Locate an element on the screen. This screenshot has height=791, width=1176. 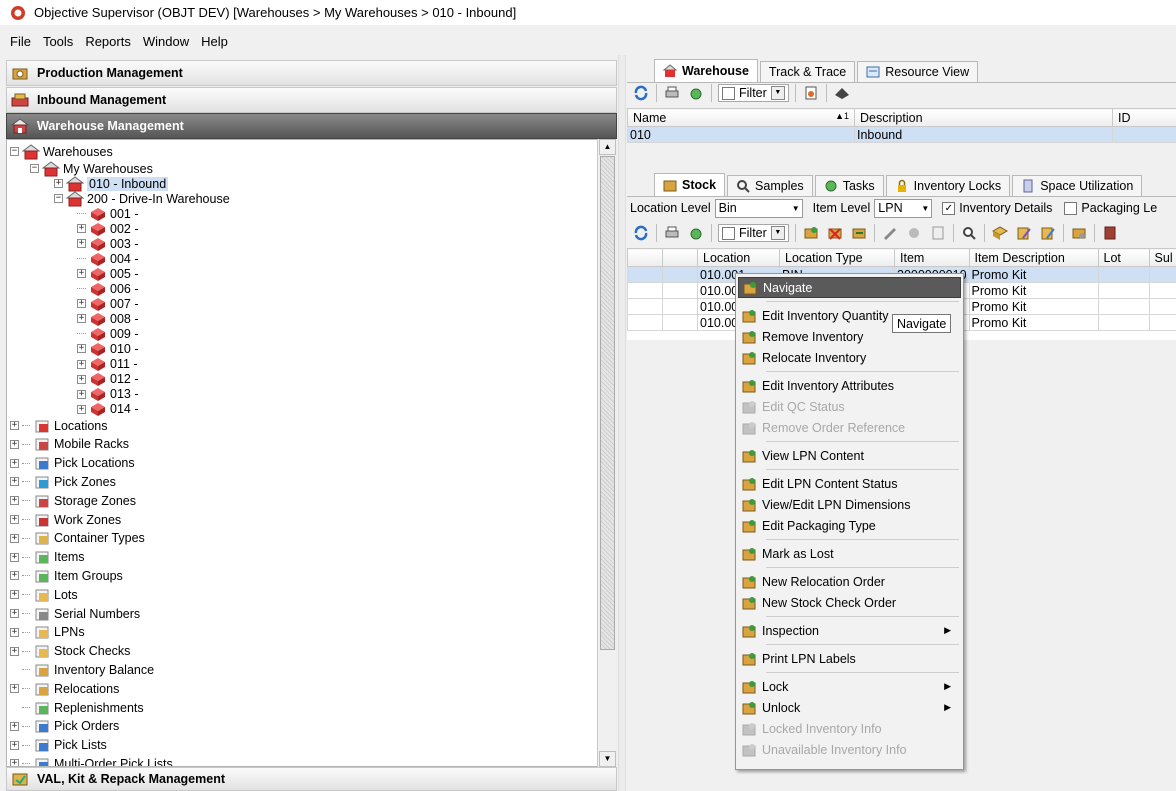
packaging-checkbox is located at coordinates (1071, 208).